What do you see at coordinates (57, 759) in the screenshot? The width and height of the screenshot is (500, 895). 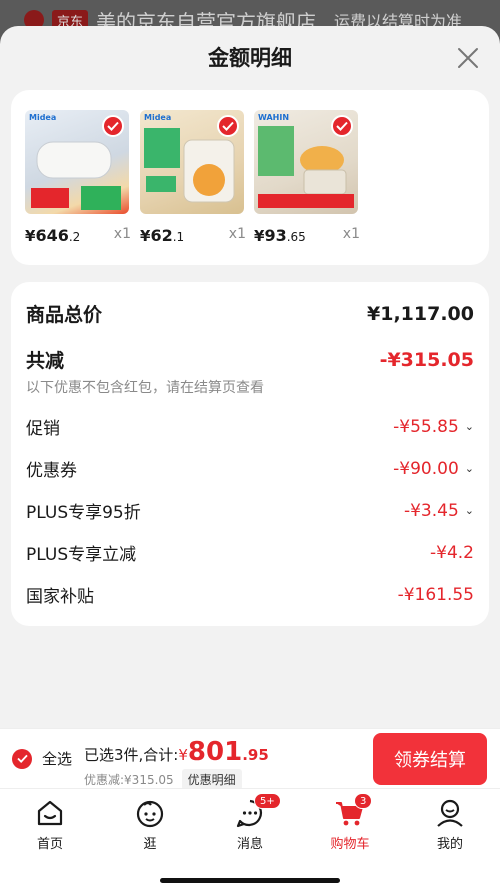 I see `select-all-label: 全选` at bounding box center [57, 759].